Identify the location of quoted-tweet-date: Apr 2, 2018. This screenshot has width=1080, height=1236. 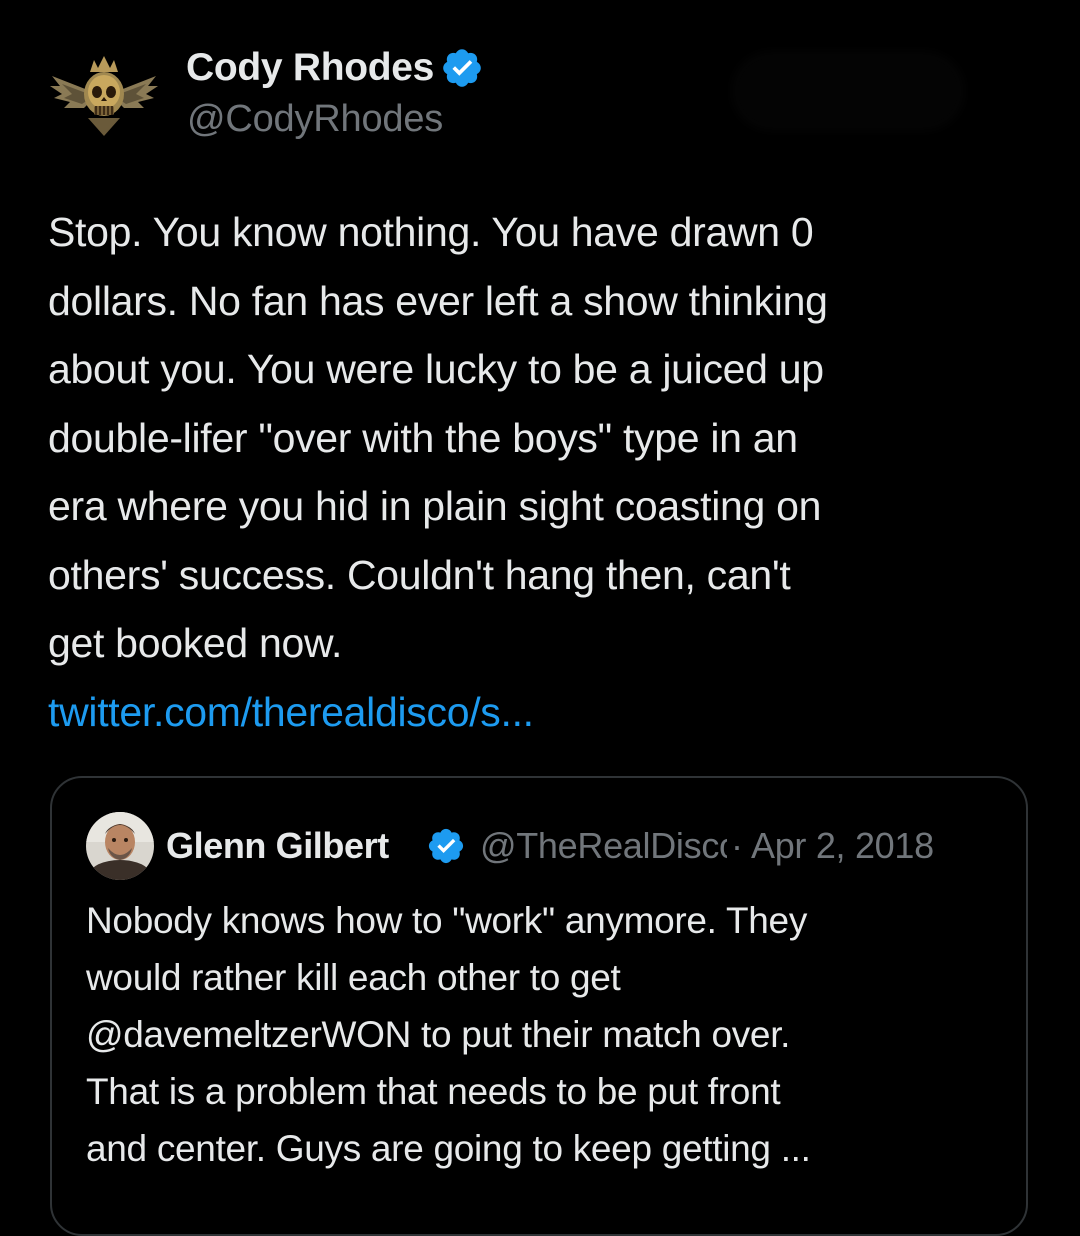
(842, 846).